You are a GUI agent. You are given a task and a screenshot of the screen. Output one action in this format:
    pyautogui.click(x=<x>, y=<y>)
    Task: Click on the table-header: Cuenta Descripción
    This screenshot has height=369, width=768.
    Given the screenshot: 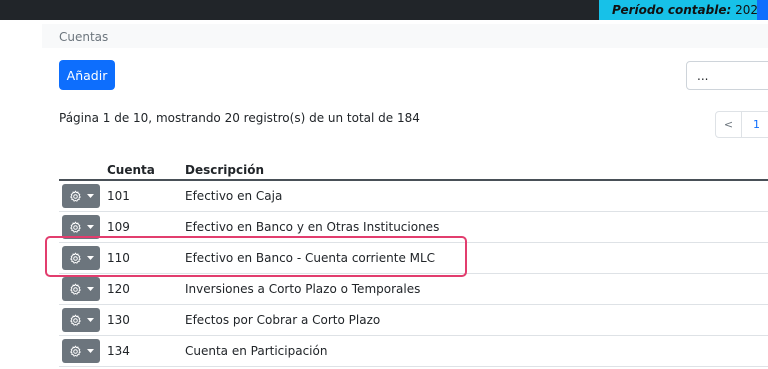 What is the action you would take?
    pyautogui.click(x=413, y=169)
    